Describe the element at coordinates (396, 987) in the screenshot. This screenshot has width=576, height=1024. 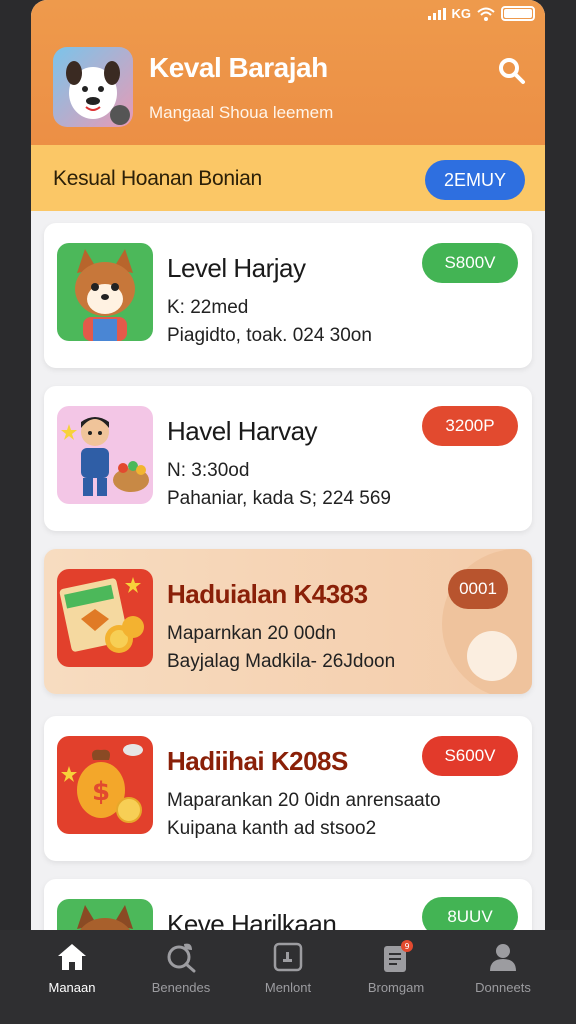
I see `tab-label: Bromgam` at that location.